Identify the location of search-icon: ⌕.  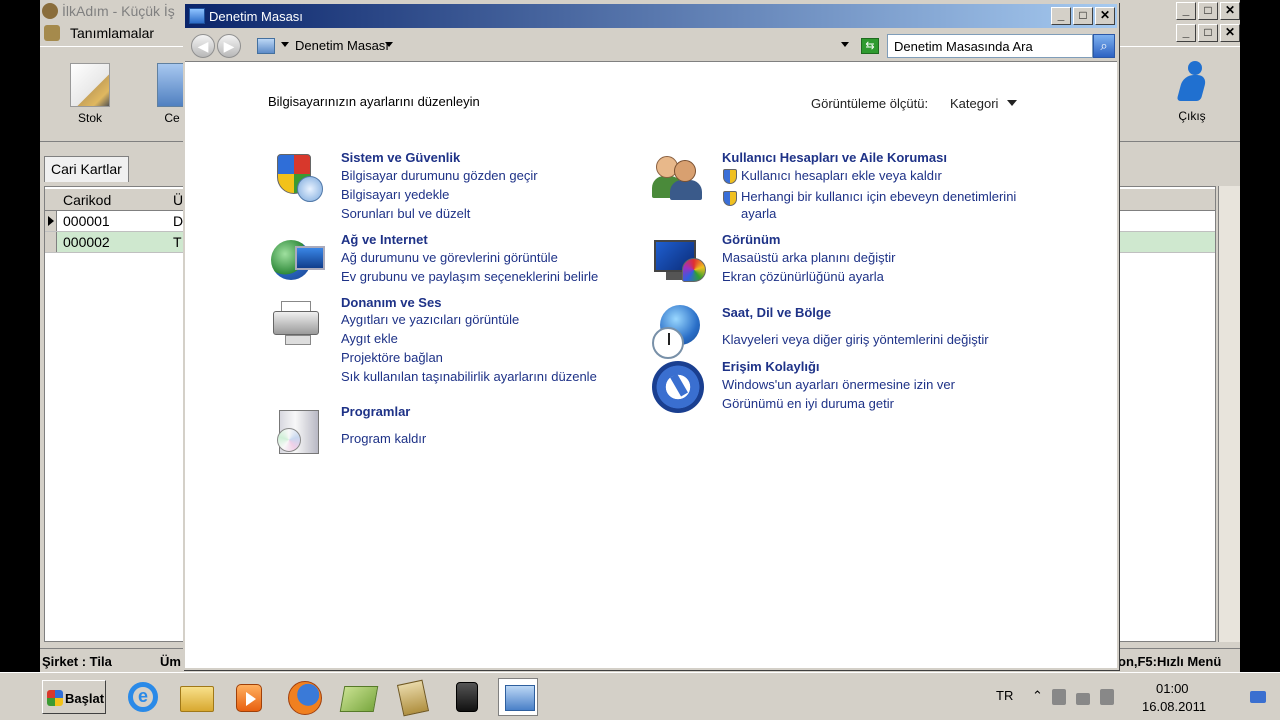
(1104, 46).